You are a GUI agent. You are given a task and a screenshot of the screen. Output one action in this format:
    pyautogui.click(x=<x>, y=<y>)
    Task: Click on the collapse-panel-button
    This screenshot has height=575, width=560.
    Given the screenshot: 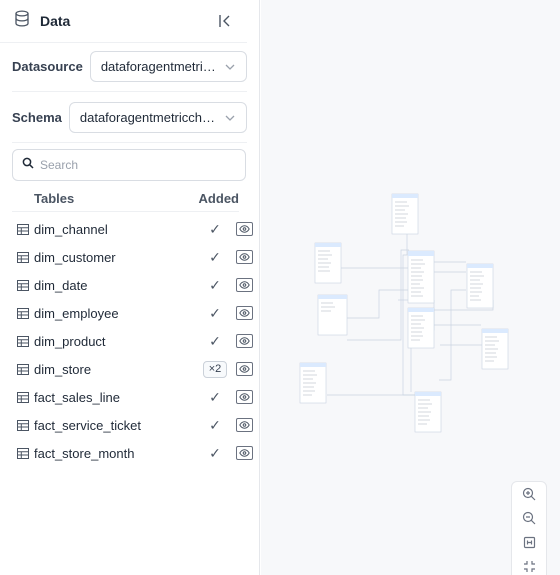 What is the action you would take?
    pyautogui.click(x=225, y=21)
    